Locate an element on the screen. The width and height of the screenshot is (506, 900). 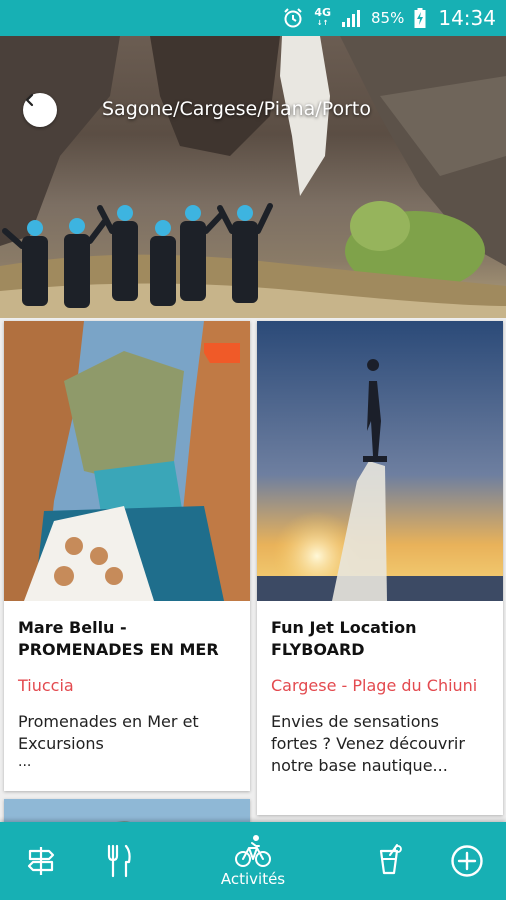
nav-item-activities: Activités is located at coordinates (253, 861).